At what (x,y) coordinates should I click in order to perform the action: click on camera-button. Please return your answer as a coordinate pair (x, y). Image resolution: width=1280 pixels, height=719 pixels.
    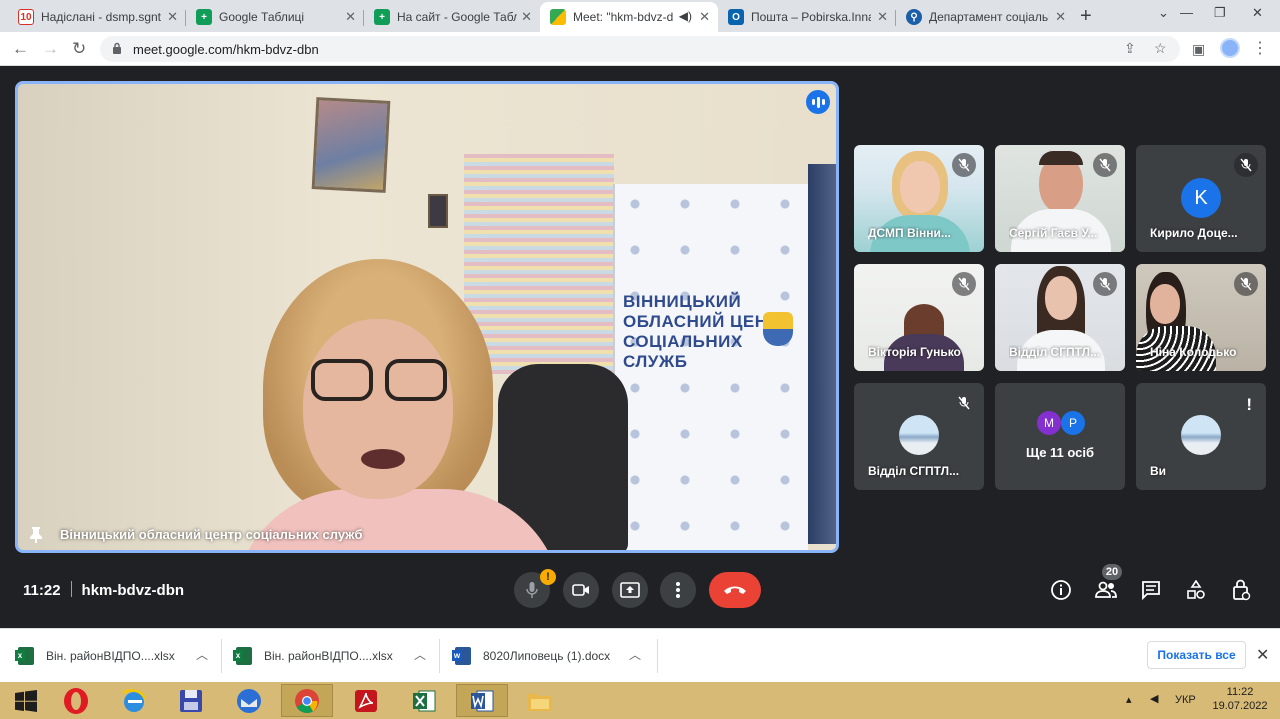
    Looking at the image, I should click on (581, 590).